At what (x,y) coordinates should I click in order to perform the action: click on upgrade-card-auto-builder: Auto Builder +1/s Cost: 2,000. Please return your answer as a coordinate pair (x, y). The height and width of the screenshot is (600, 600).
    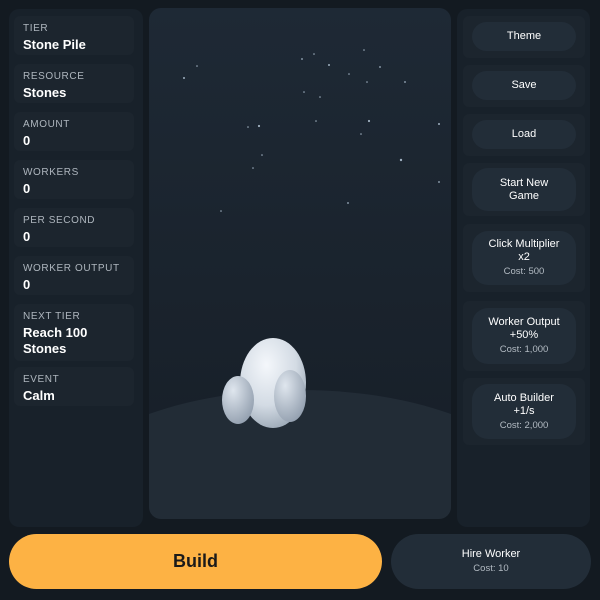
    Looking at the image, I should click on (524, 411).